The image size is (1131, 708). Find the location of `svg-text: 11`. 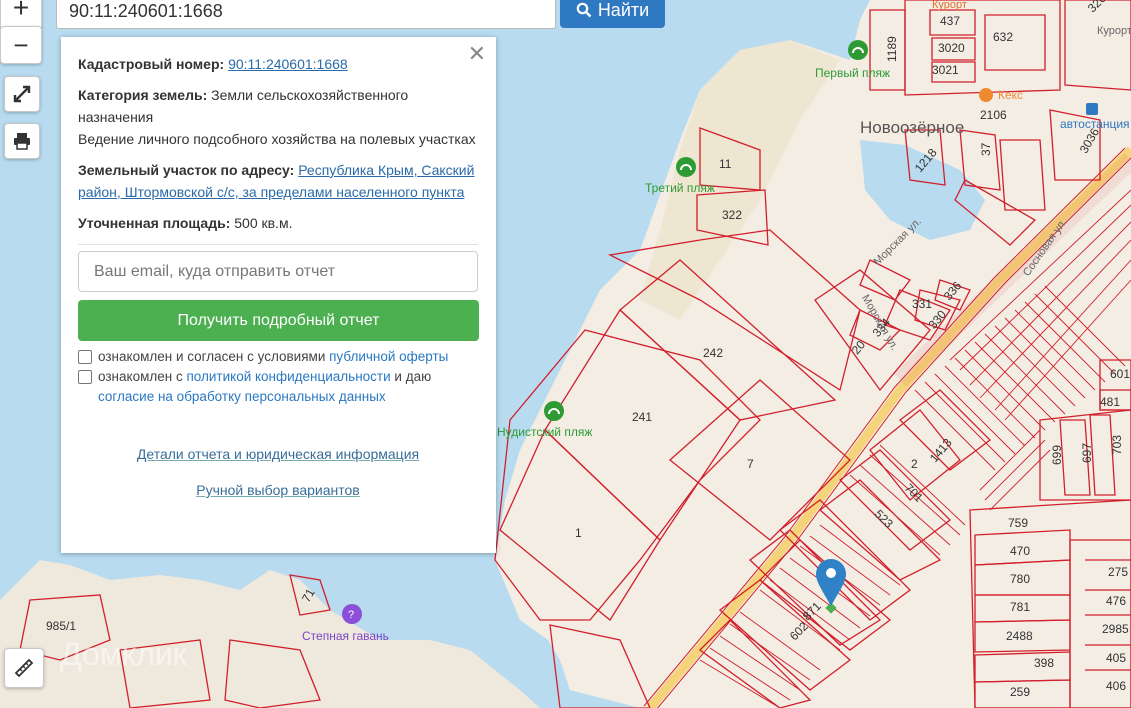

svg-text: 11 is located at coordinates (725, 164).